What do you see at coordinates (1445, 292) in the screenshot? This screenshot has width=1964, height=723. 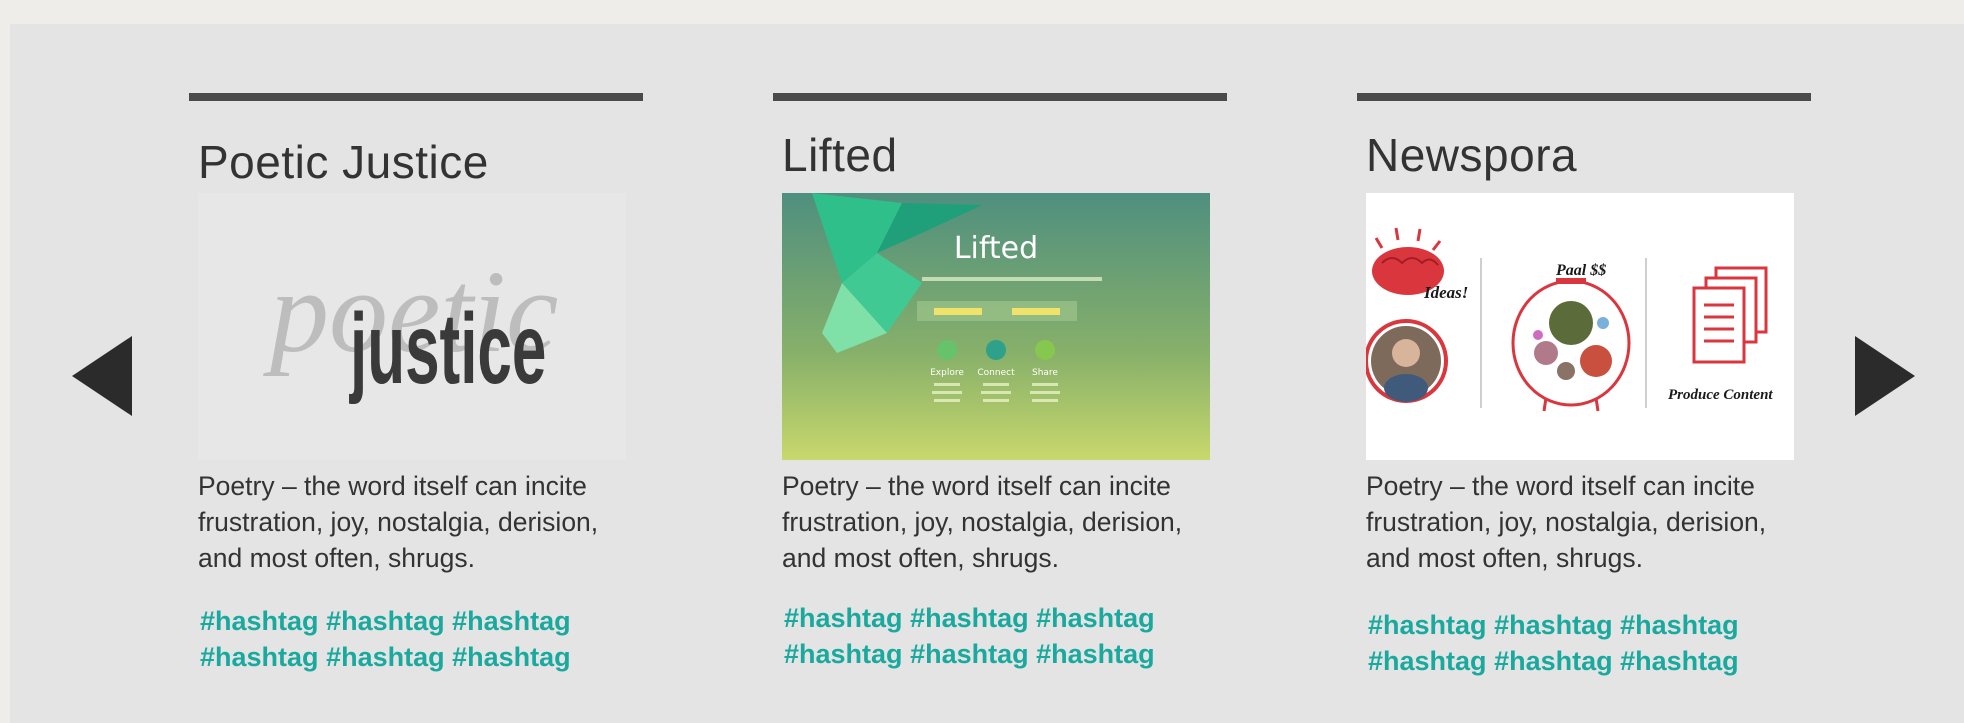 I see `ideas-label: Ideas!` at bounding box center [1445, 292].